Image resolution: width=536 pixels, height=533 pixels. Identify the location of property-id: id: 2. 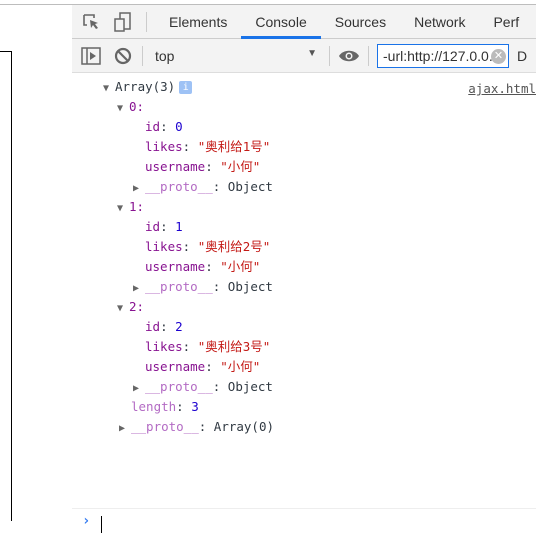
(164, 326).